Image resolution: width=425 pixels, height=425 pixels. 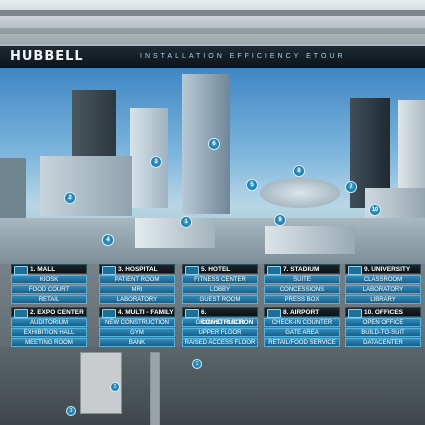 I want to click on hotspot-6: 6, so click(x=214, y=144).